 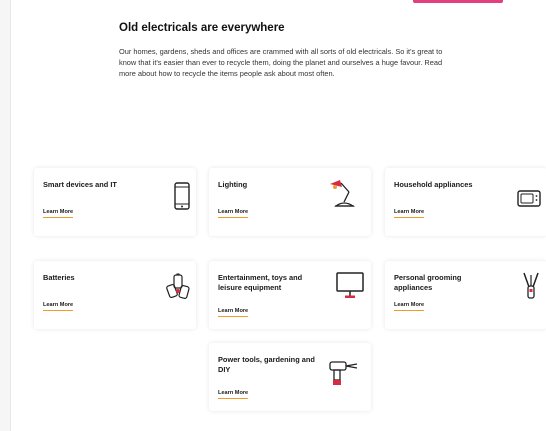 What do you see at coordinates (428, 282) in the screenshot?
I see `card-title: Personal grooming appliances` at bounding box center [428, 282].